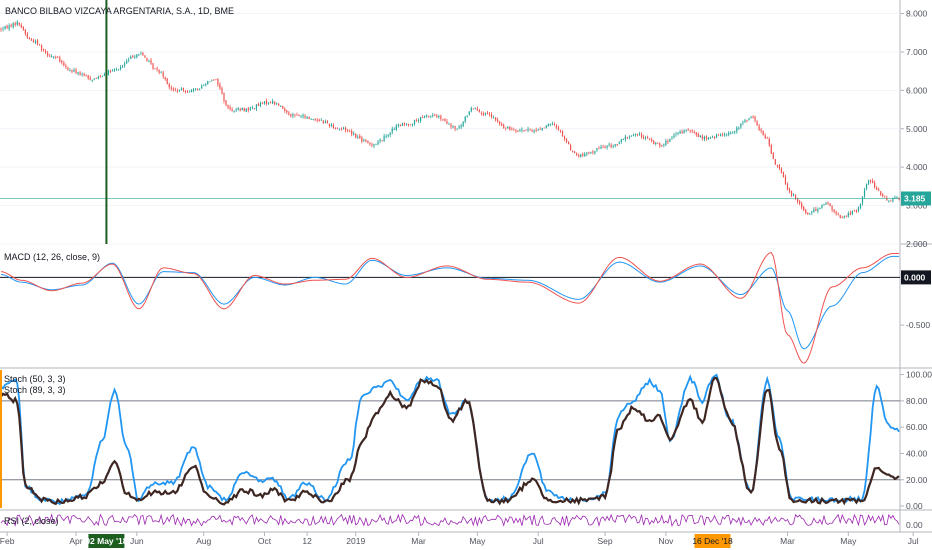 Image resolution: width=932 pixels, height=550 pixels. Describe the element at coordinates (666, 541) in the screenshot. I see `time-axis-label: Nov` at that location.